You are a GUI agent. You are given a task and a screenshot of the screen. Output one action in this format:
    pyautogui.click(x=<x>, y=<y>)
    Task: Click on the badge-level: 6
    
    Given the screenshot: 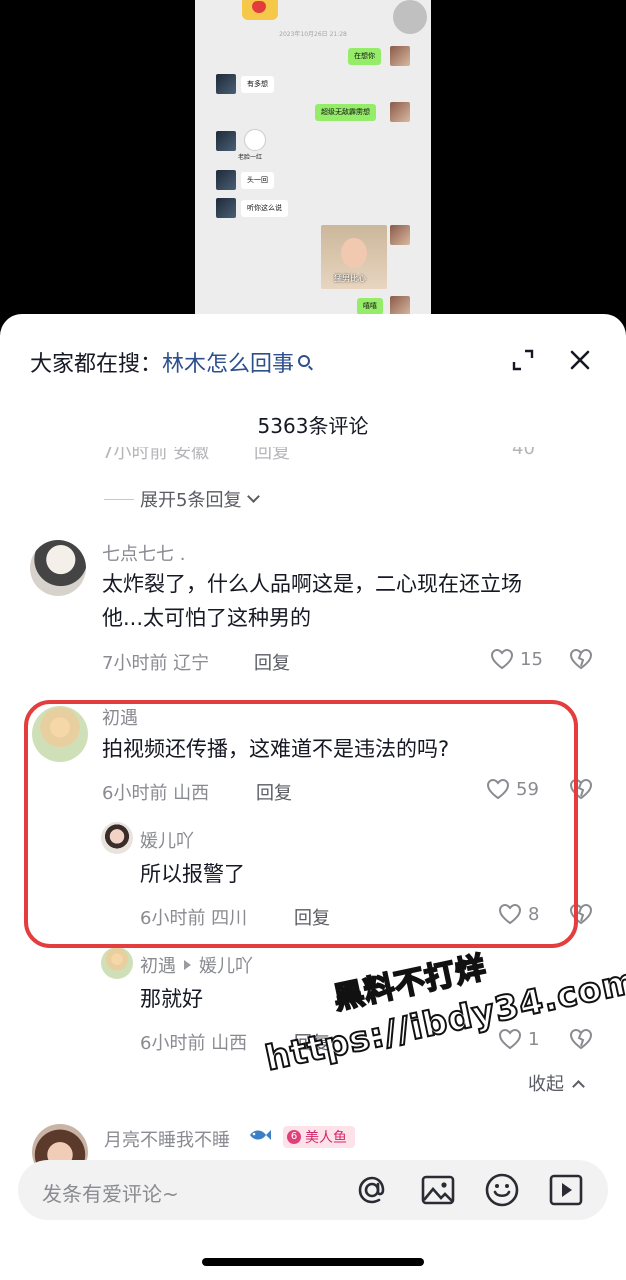 What is the action you would take?
    pyautogui.click(x=294, y=1137)
    